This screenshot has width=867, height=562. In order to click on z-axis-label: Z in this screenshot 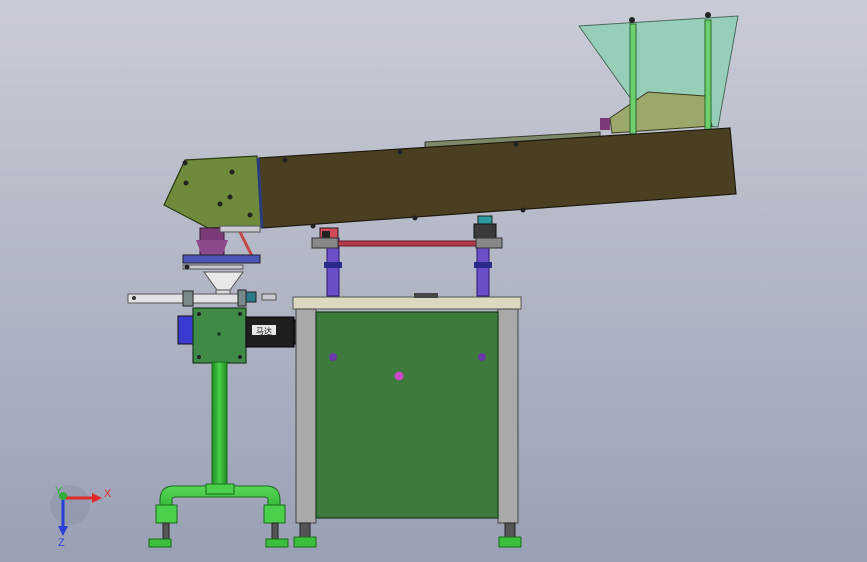, I will do `click(61, 543)`.